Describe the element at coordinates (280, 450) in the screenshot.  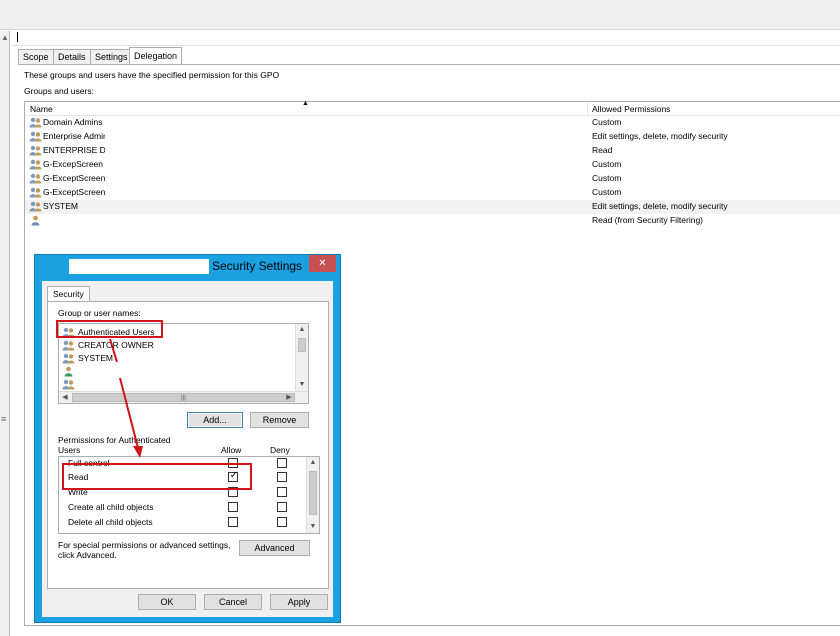
I see `deny-column-header: Deny` at that location.